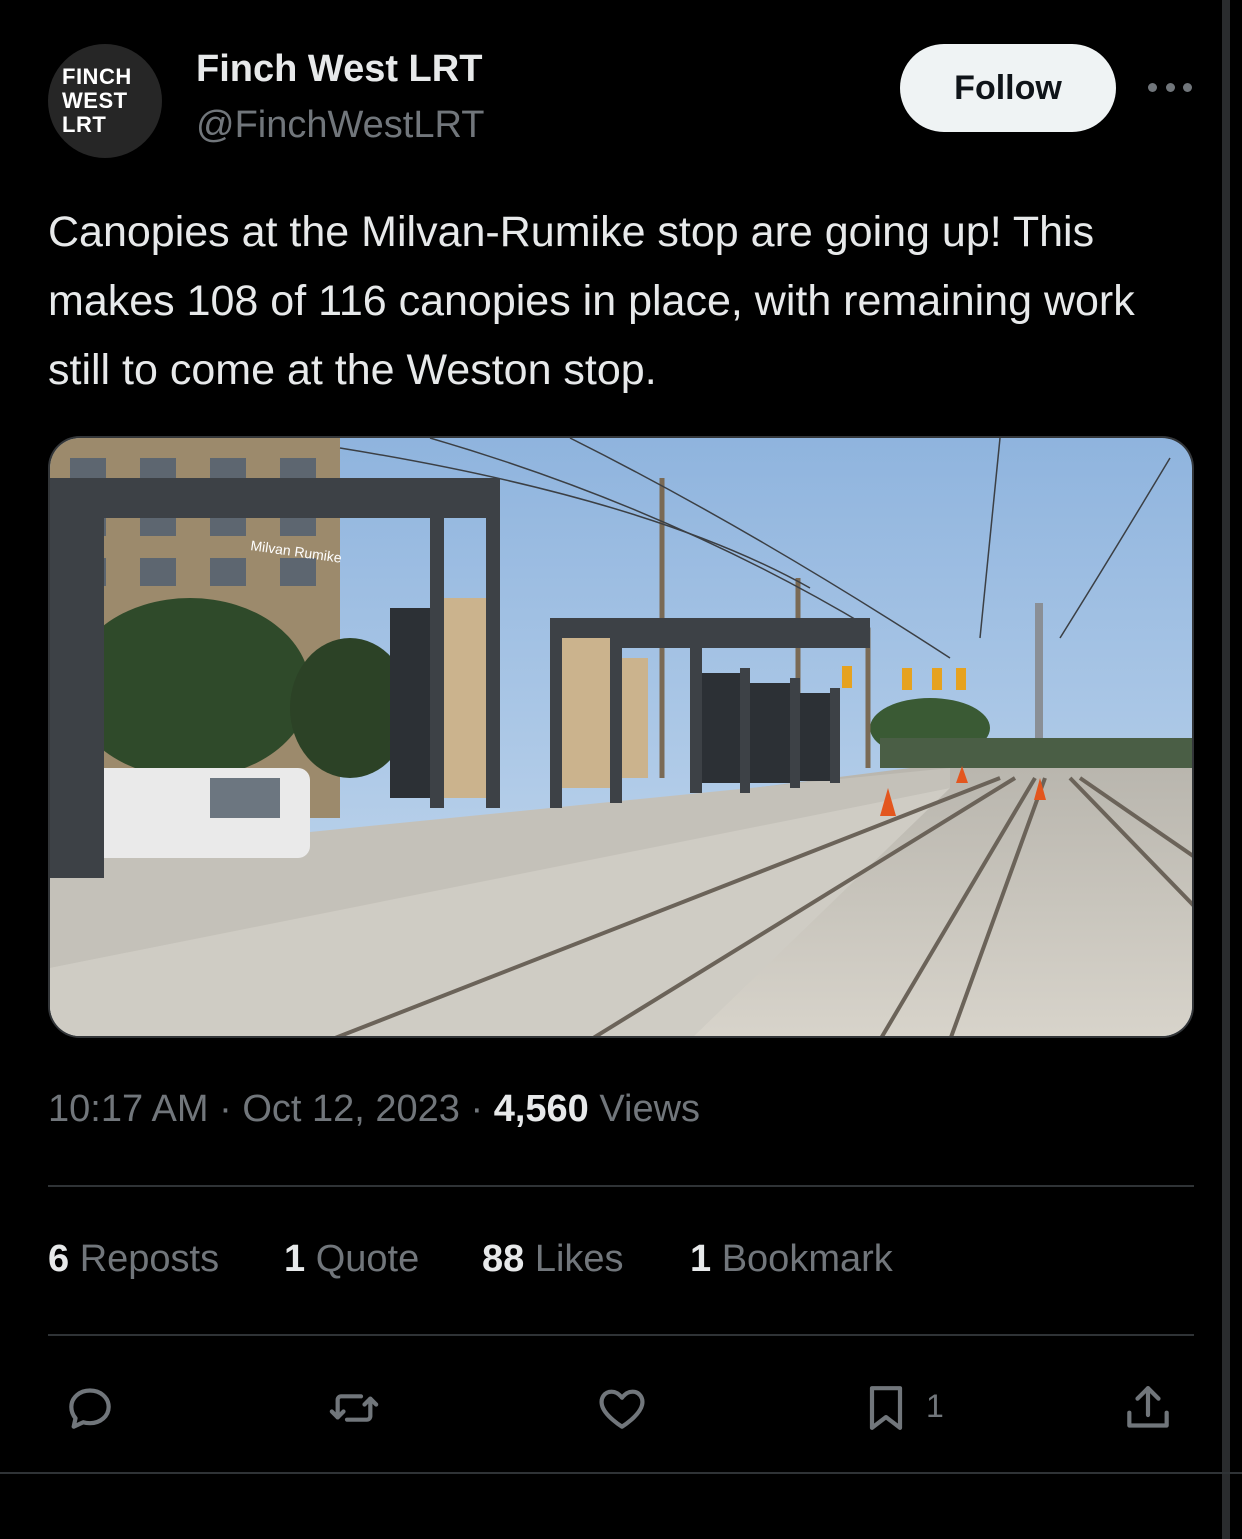  I want to click on reposts-count: 6, so click(59, 1259).